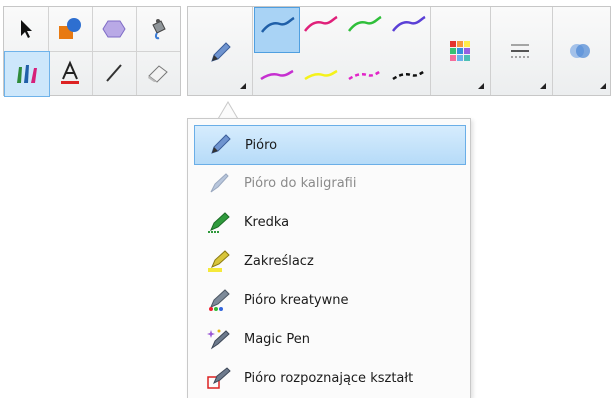 This screenshot has width=611, height=398. I want to click on color-palette-icon, so click(460, 51).